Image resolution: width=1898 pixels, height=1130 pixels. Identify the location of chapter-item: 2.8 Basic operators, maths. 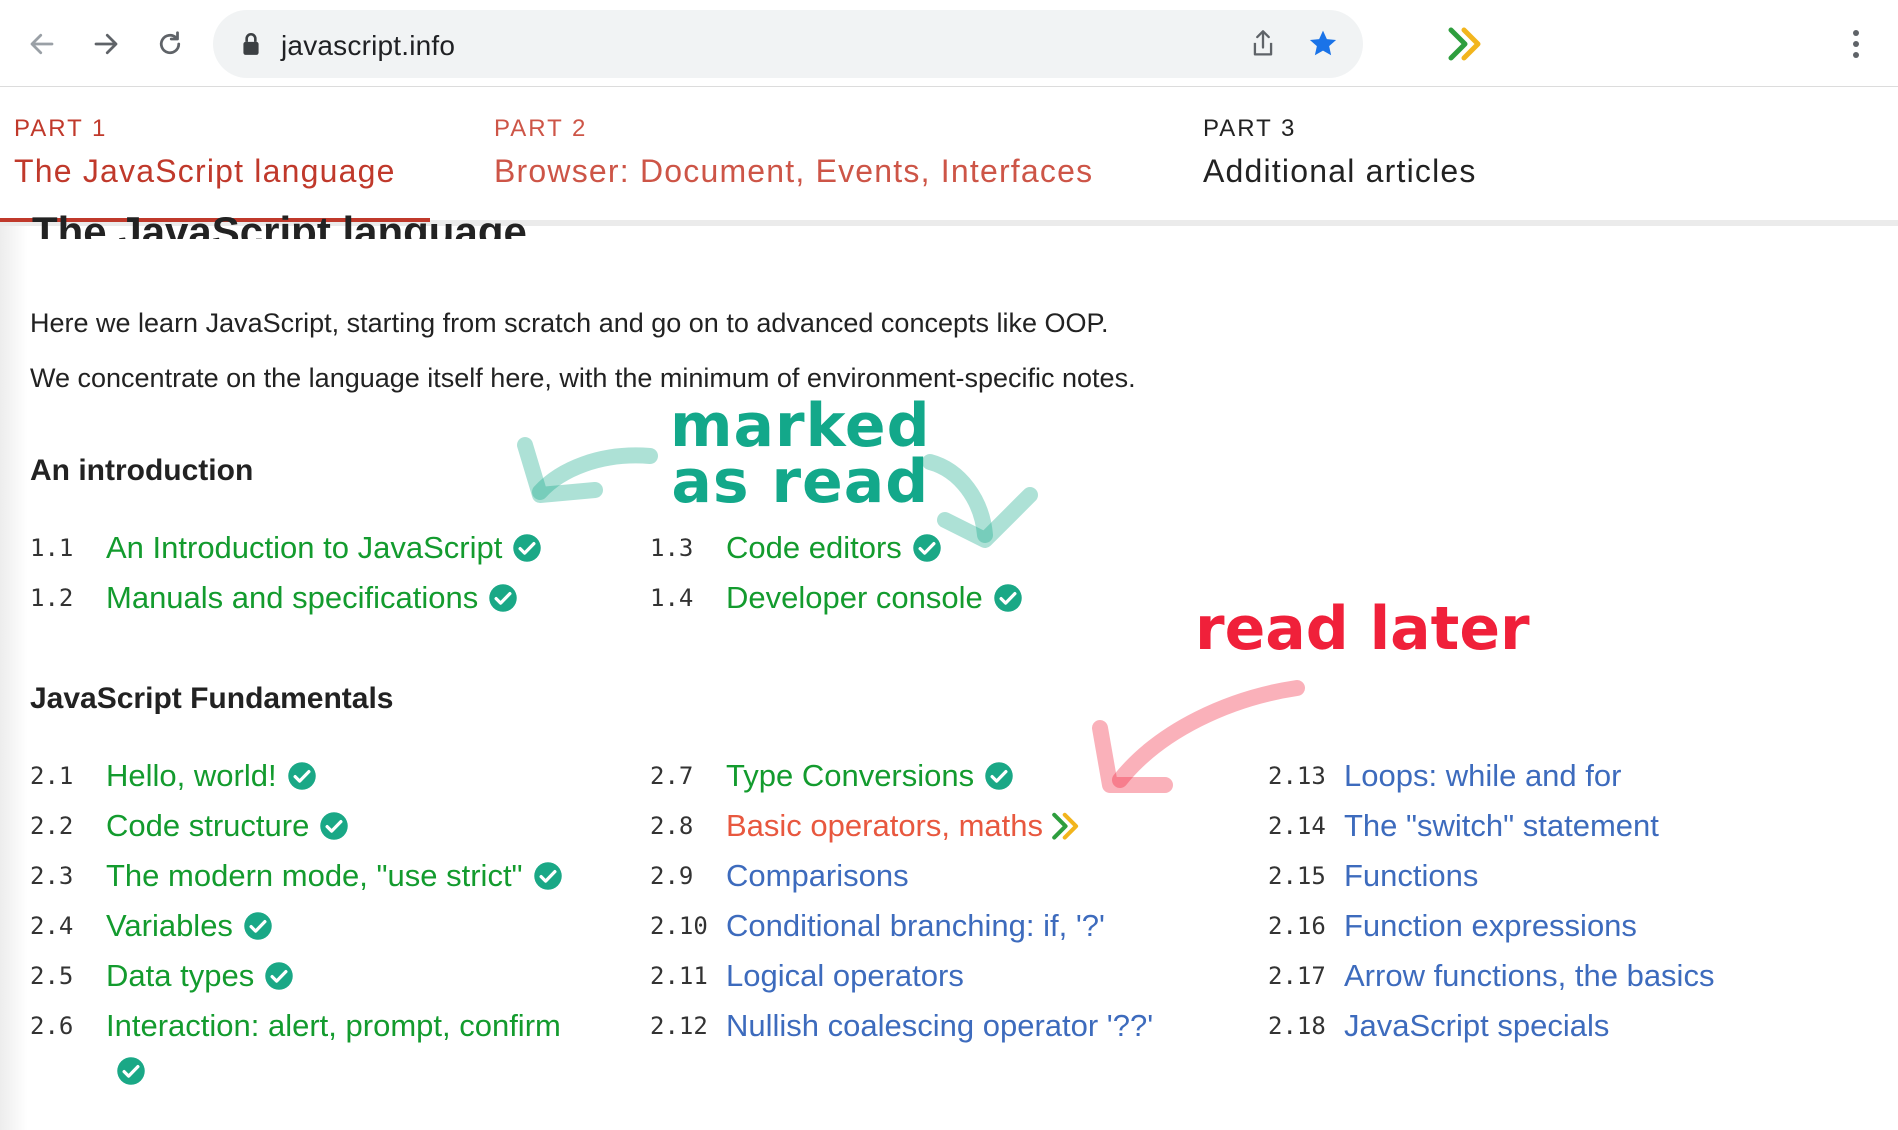
(867, 826).